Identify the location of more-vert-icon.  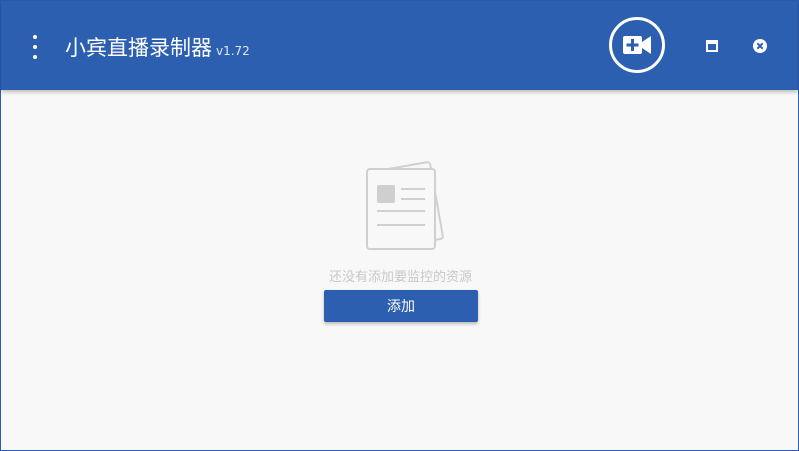
(35, 47).